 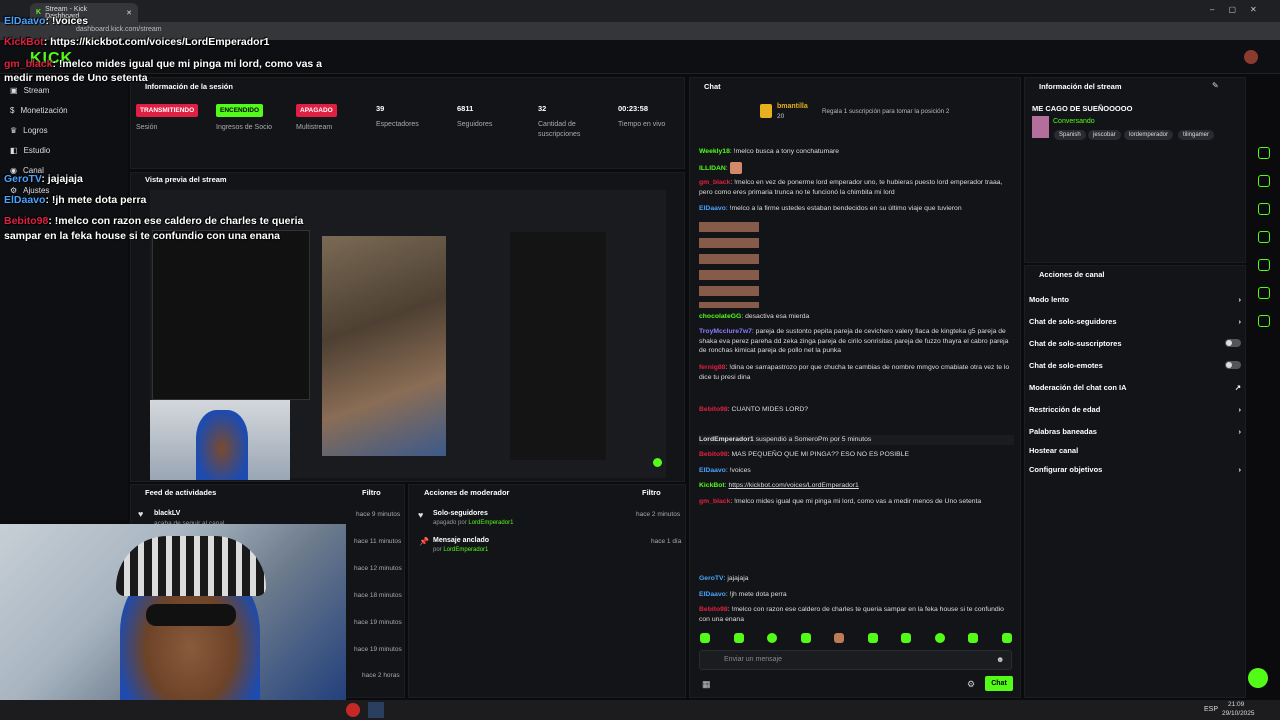 I want to click on action-age-restriction: Restricción de edad ›, so click(x=1135, y=409).